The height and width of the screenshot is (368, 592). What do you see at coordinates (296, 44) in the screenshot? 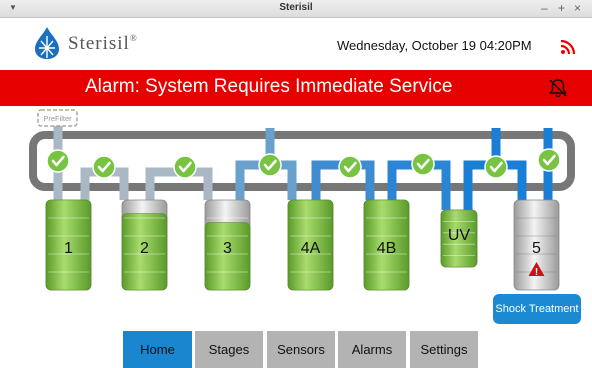
I see `app-header: Sterisil® Wednesday, October 19 04:20PM` at bounding box center [296, 44].